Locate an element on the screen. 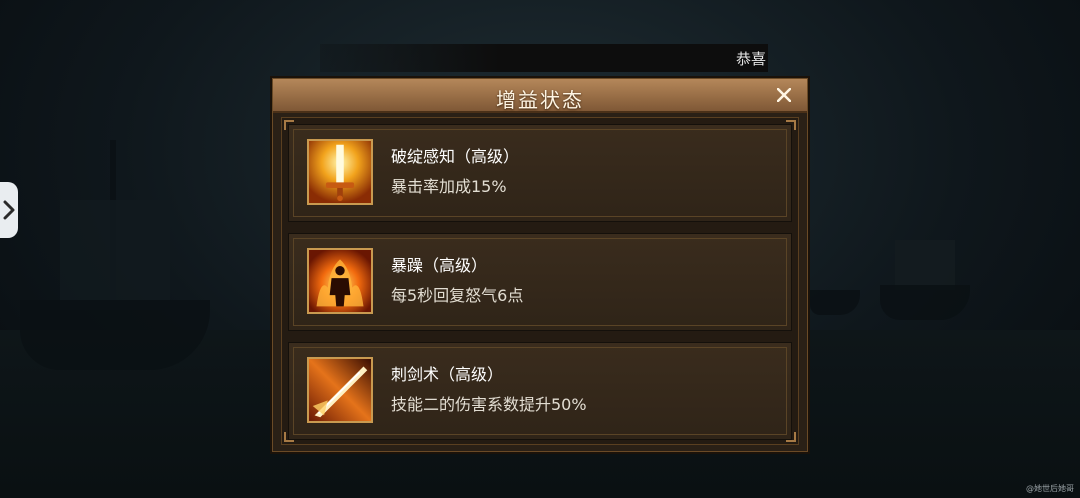 The width and height of the screenshot is (1080, 498). buff-item: 破绽感知（高级） 暴击率加成15% is located at coordinates (540, 173).